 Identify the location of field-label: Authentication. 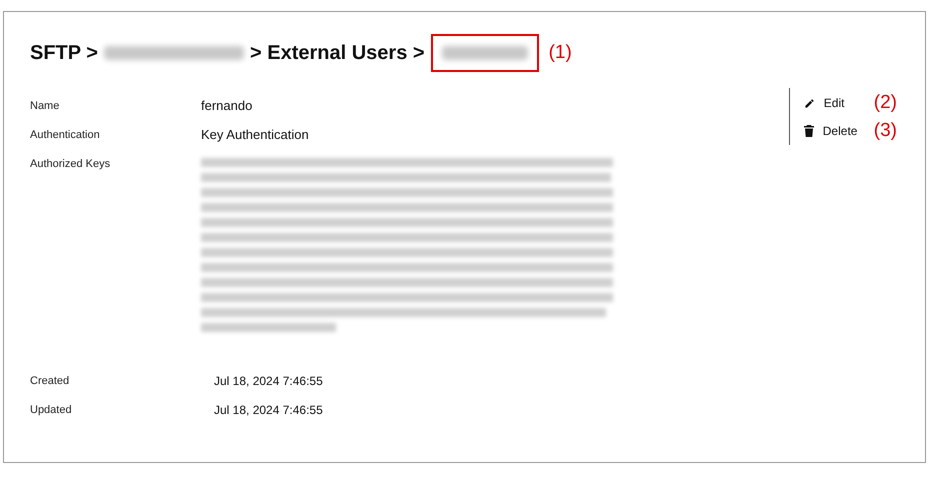
(65, 135).